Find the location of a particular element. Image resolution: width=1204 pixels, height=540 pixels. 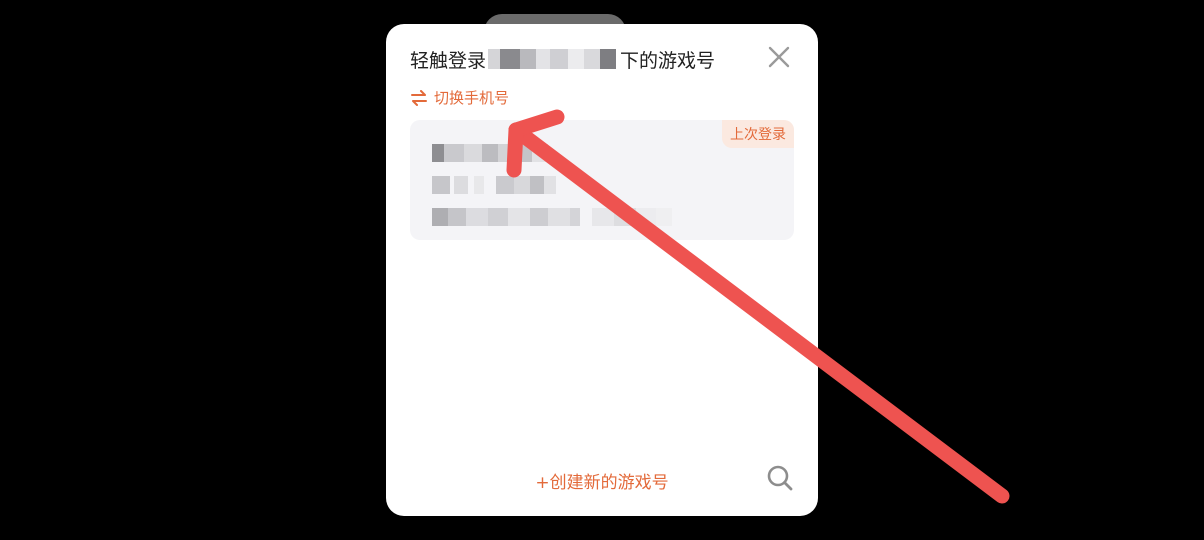

switch-phone-link: 切换手机号 is located at coordinates (459, 97).